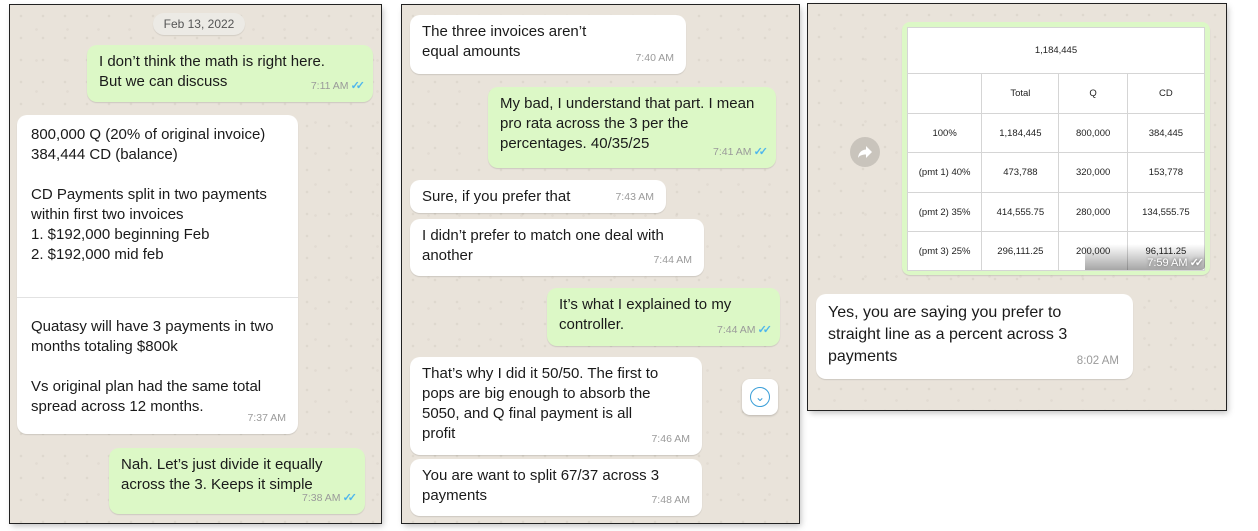 The image size is (1258, 531). I want to click on table-cell: (pmt 2) 35%, so click(944, 212).